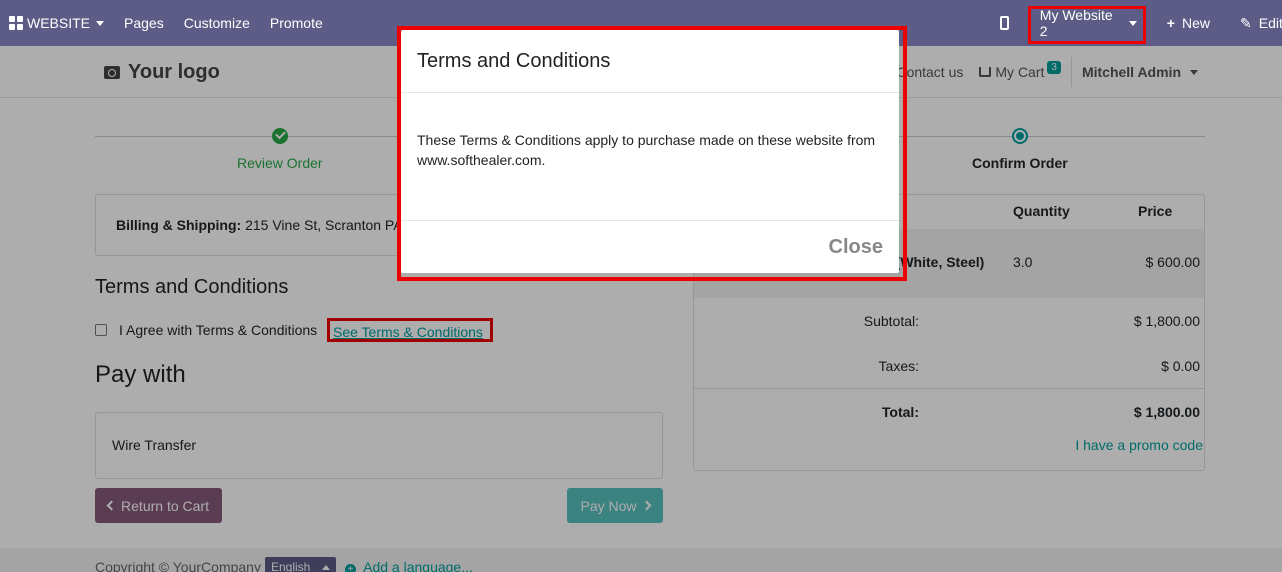  What do you see at coordinates (100, 23) in the screenshot?
I see `chevron-down-icon` at bounding box center [100, 23].